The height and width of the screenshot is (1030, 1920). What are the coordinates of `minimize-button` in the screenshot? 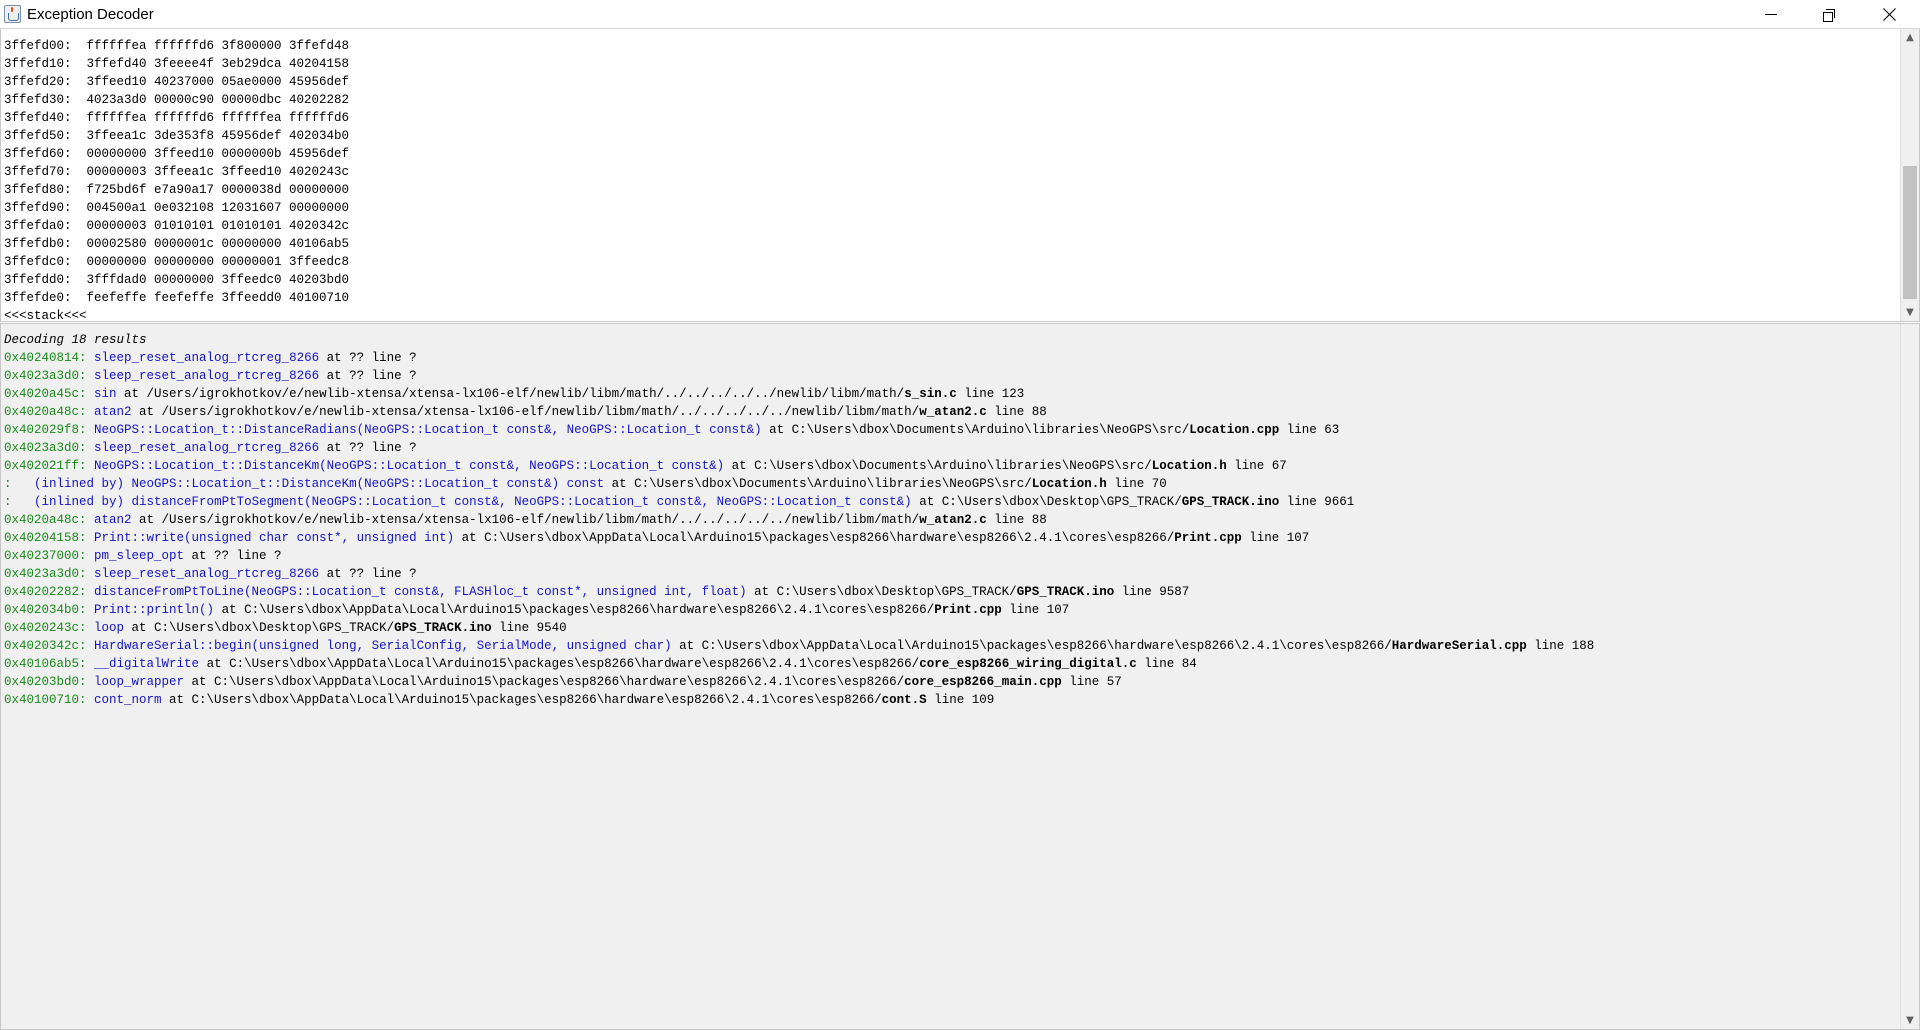 It's located at (1771, 14).